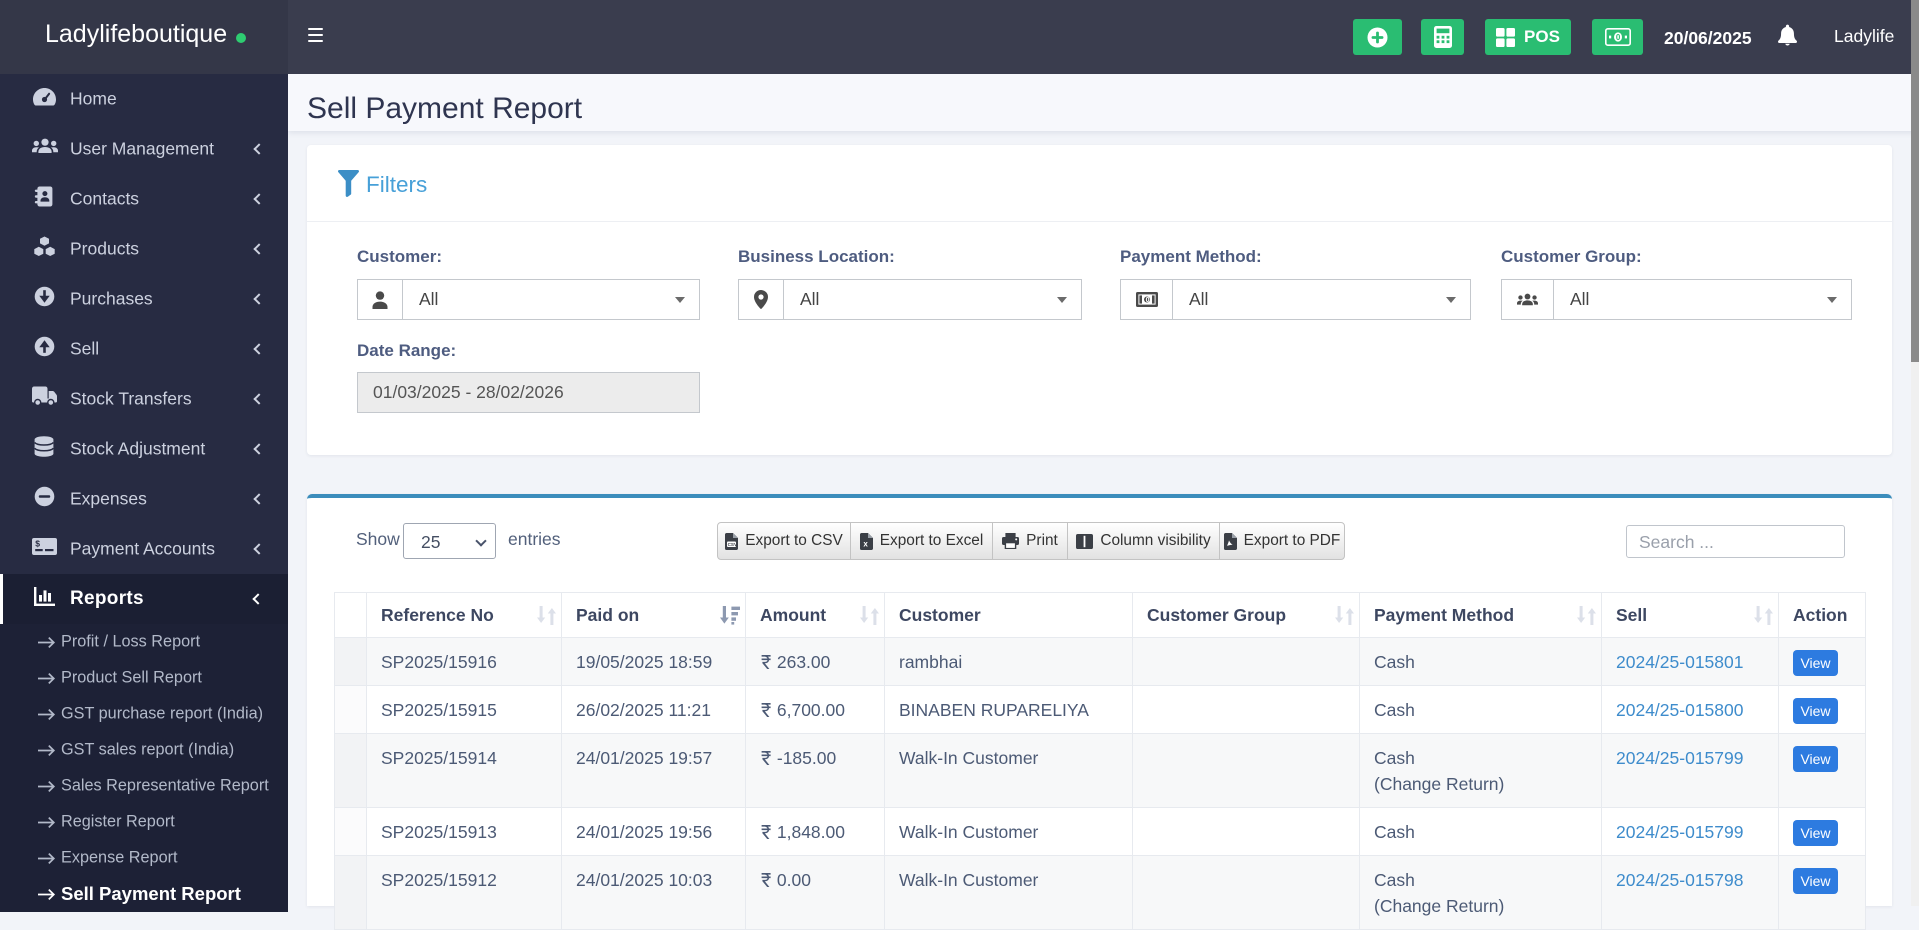 The width and height of the screenshot is (1919, 930). What do you see at coordinates (733, 544) in the screenshot?
I see `svg-text: CSV` at bounding box center [733, 544].